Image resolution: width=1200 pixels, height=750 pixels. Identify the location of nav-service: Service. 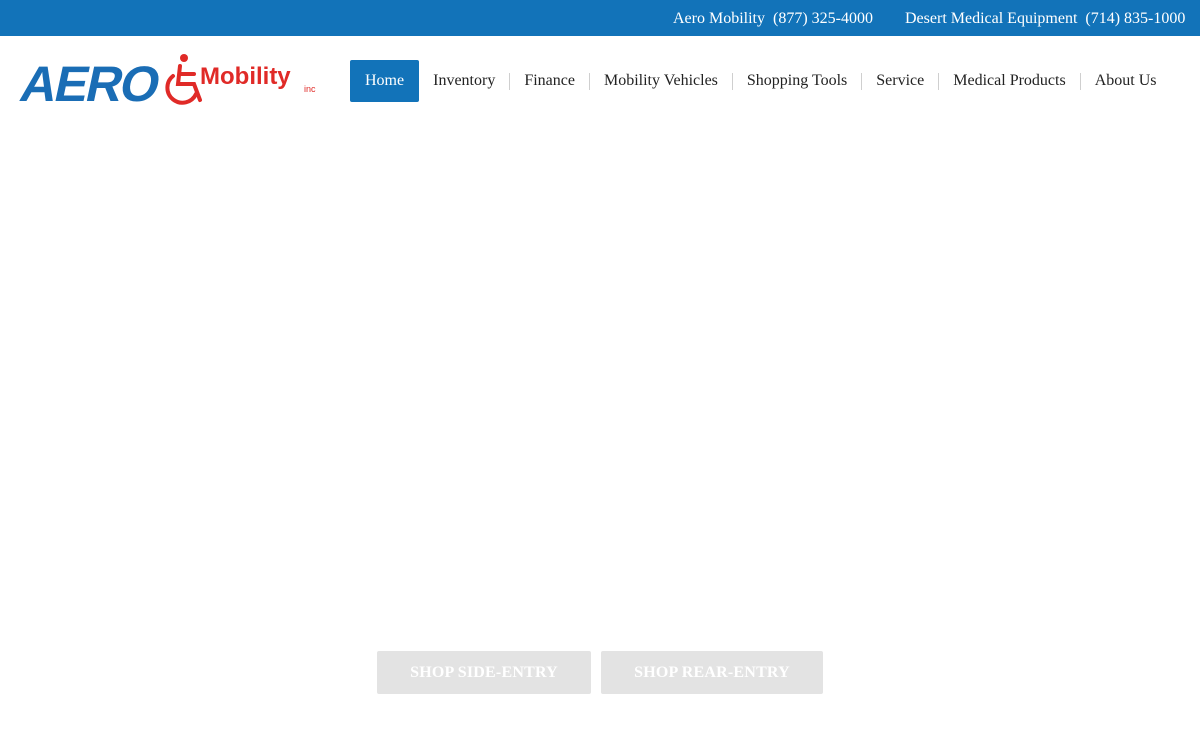
(900, 81).